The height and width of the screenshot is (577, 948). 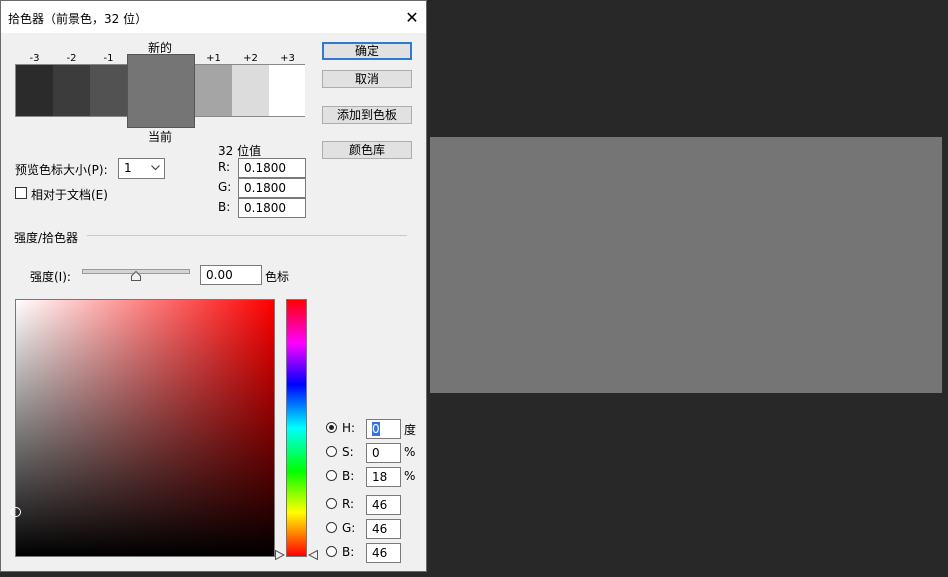 I want to click on preview-size-value: 1, so click(x=128, y=168).